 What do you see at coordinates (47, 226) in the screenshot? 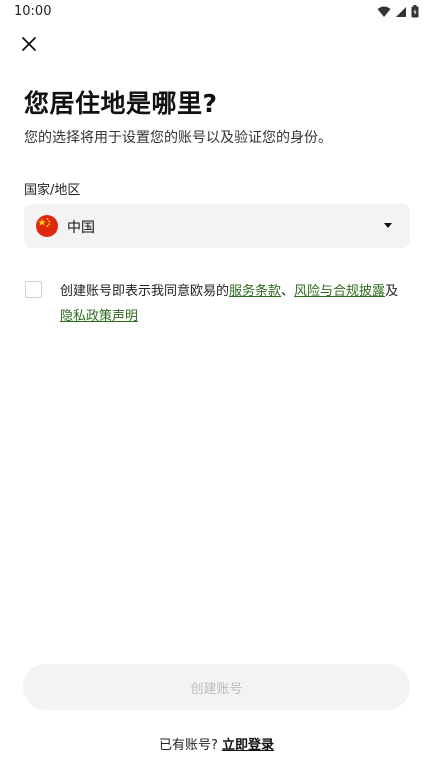
I see `china-flag-icon` at bounding box center [47, 226].